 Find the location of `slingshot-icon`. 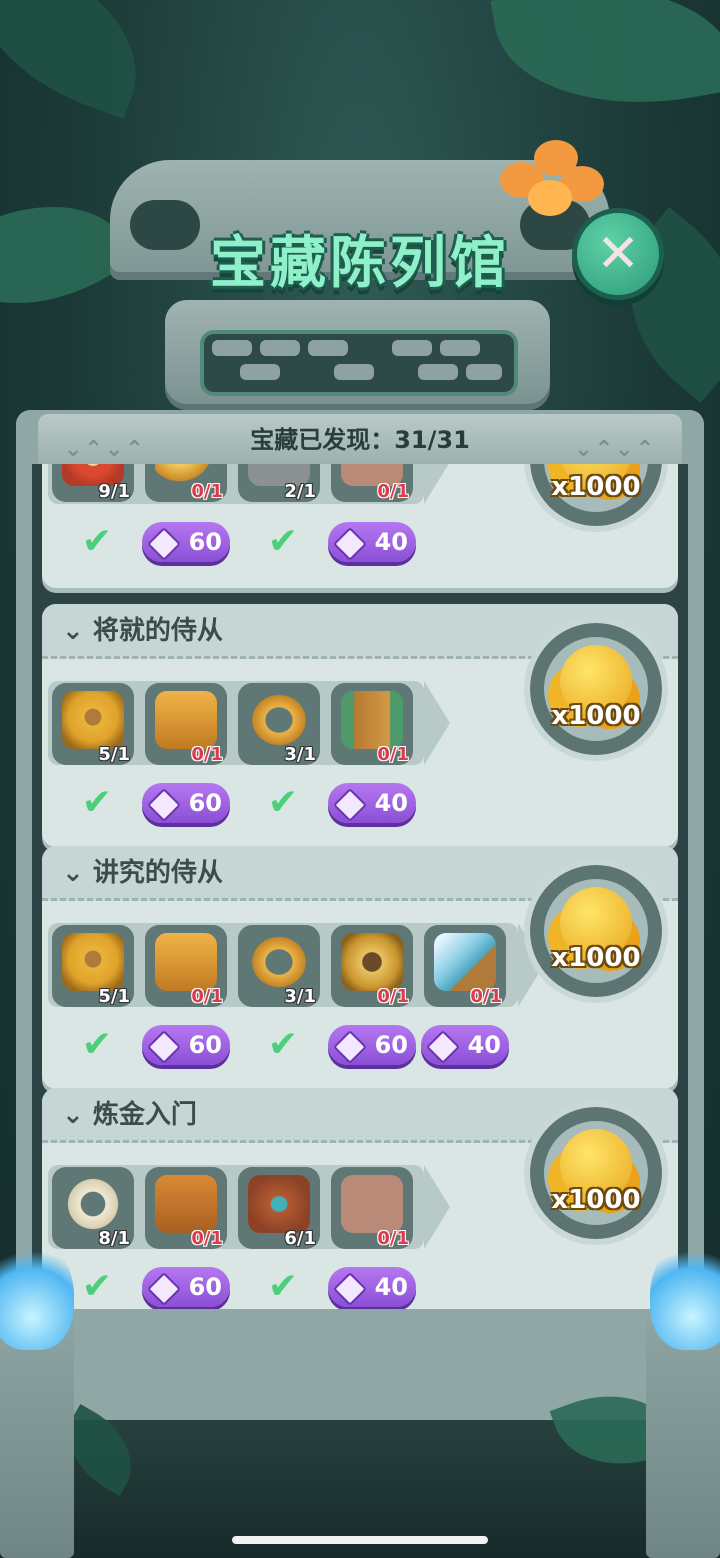

slingshot-icon is located at coordinates (372, 720).